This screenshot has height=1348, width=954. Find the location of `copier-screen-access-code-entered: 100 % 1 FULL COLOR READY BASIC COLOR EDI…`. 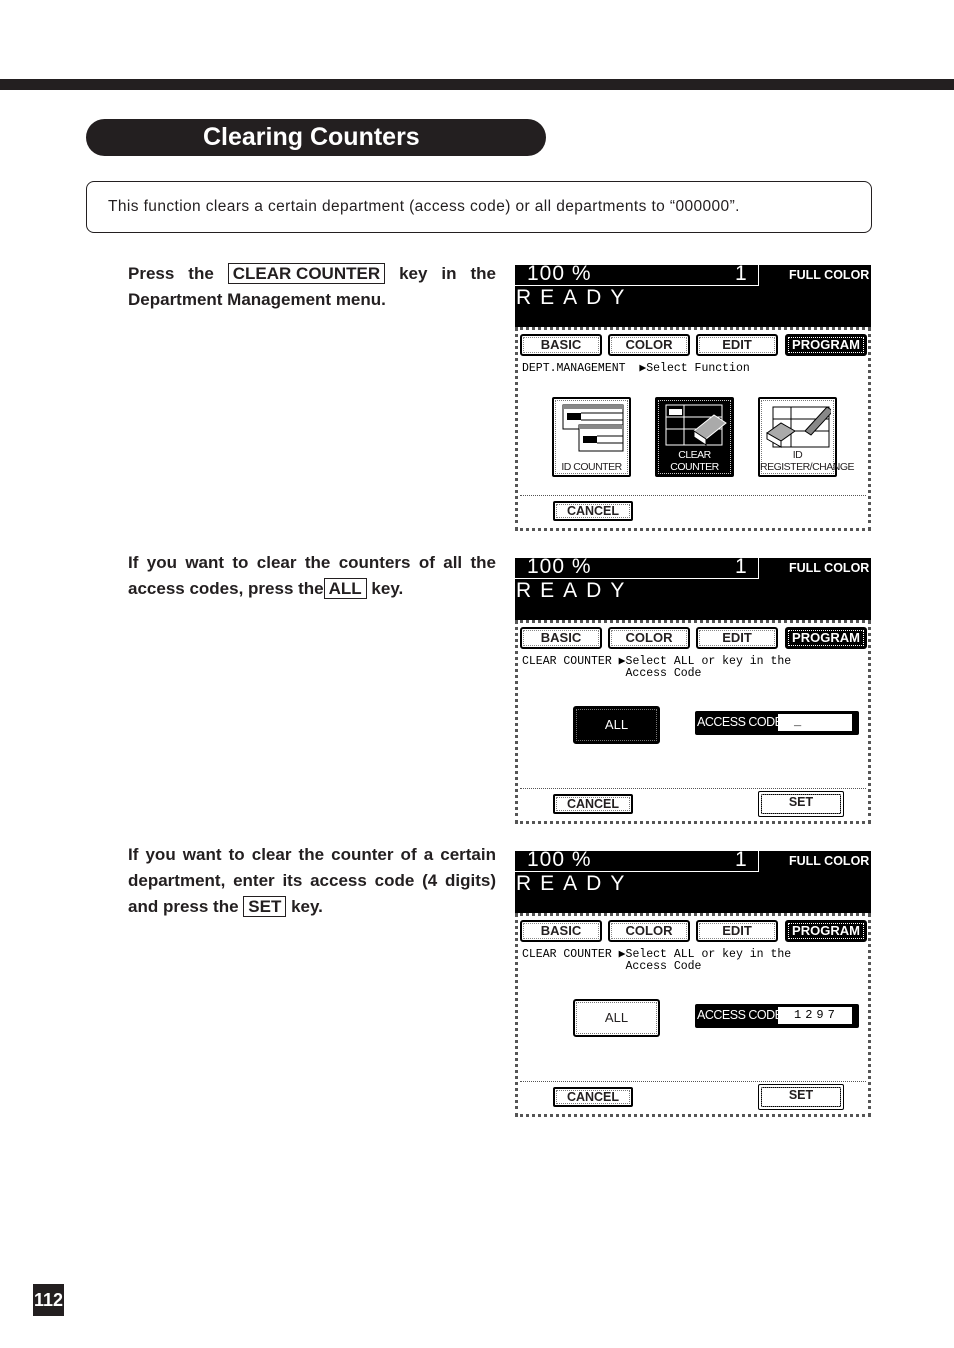

copier-screen-access-code-entered: 100 % 1 FULL COLOR READY BASIC COLOR EDI… is located at coordinates (693, 984).